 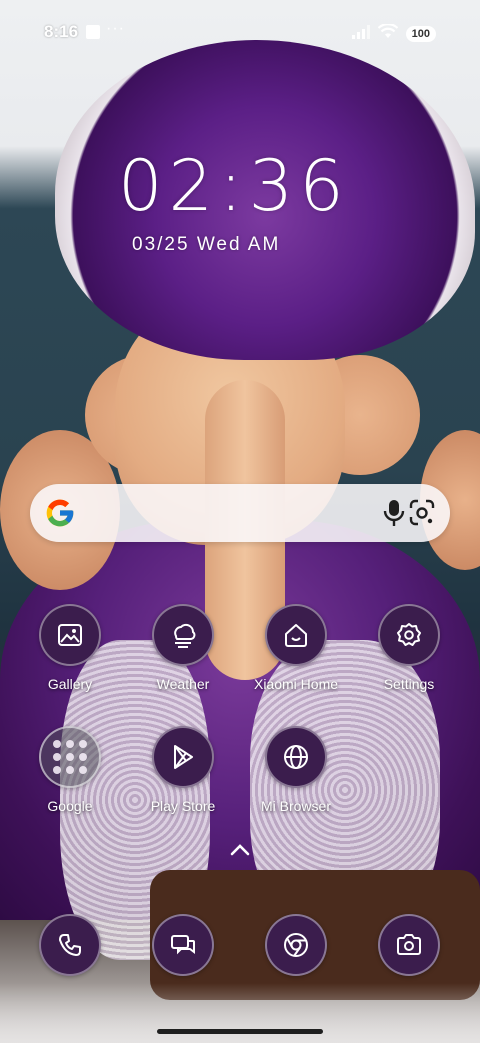 I want to click on camera-icon, so click(x=409, y=945).